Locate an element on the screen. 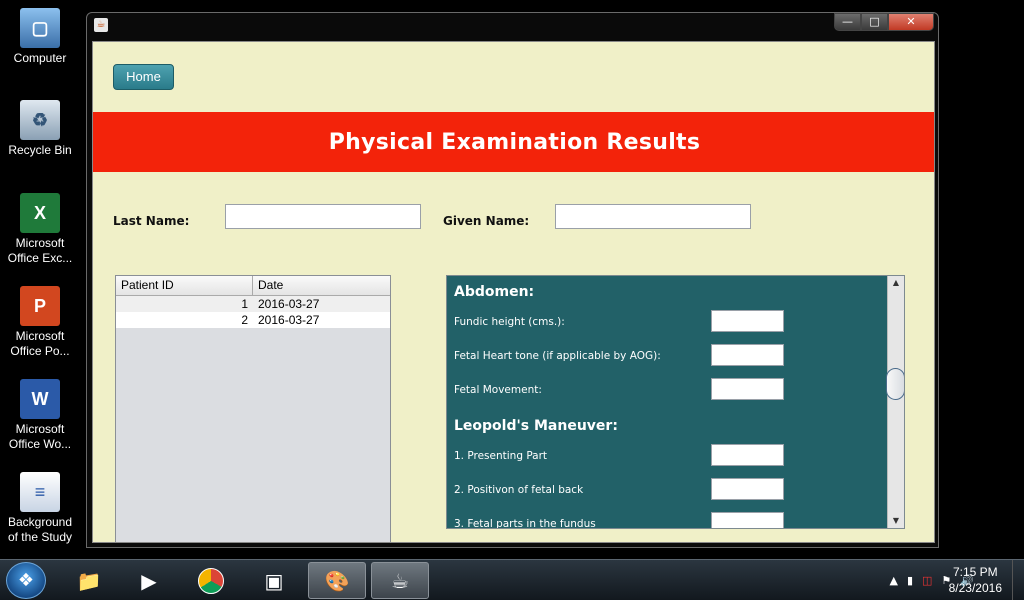  fetal-parts-fundus-label: 3. Fetal parts in the fundus is located at coordinates (525, 523).